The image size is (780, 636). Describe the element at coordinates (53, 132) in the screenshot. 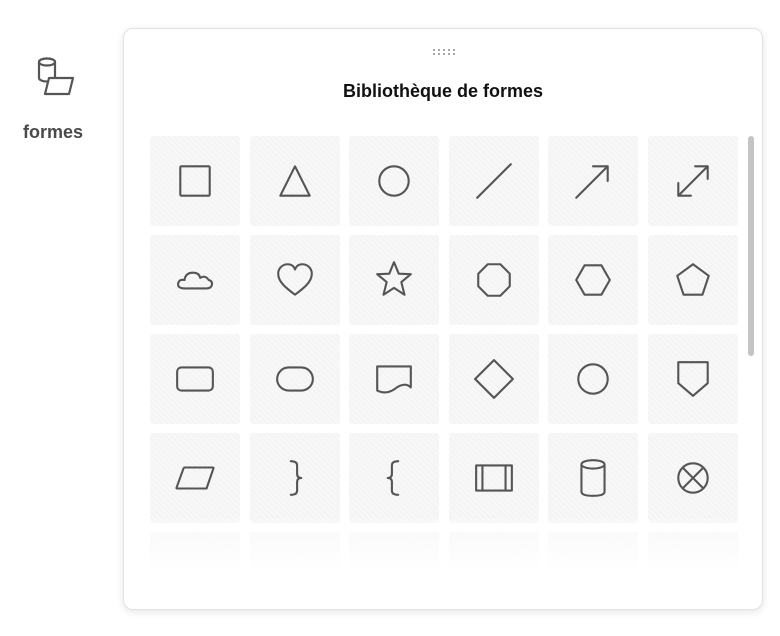

I see `shapes-sidebar-label: formes` at that location.